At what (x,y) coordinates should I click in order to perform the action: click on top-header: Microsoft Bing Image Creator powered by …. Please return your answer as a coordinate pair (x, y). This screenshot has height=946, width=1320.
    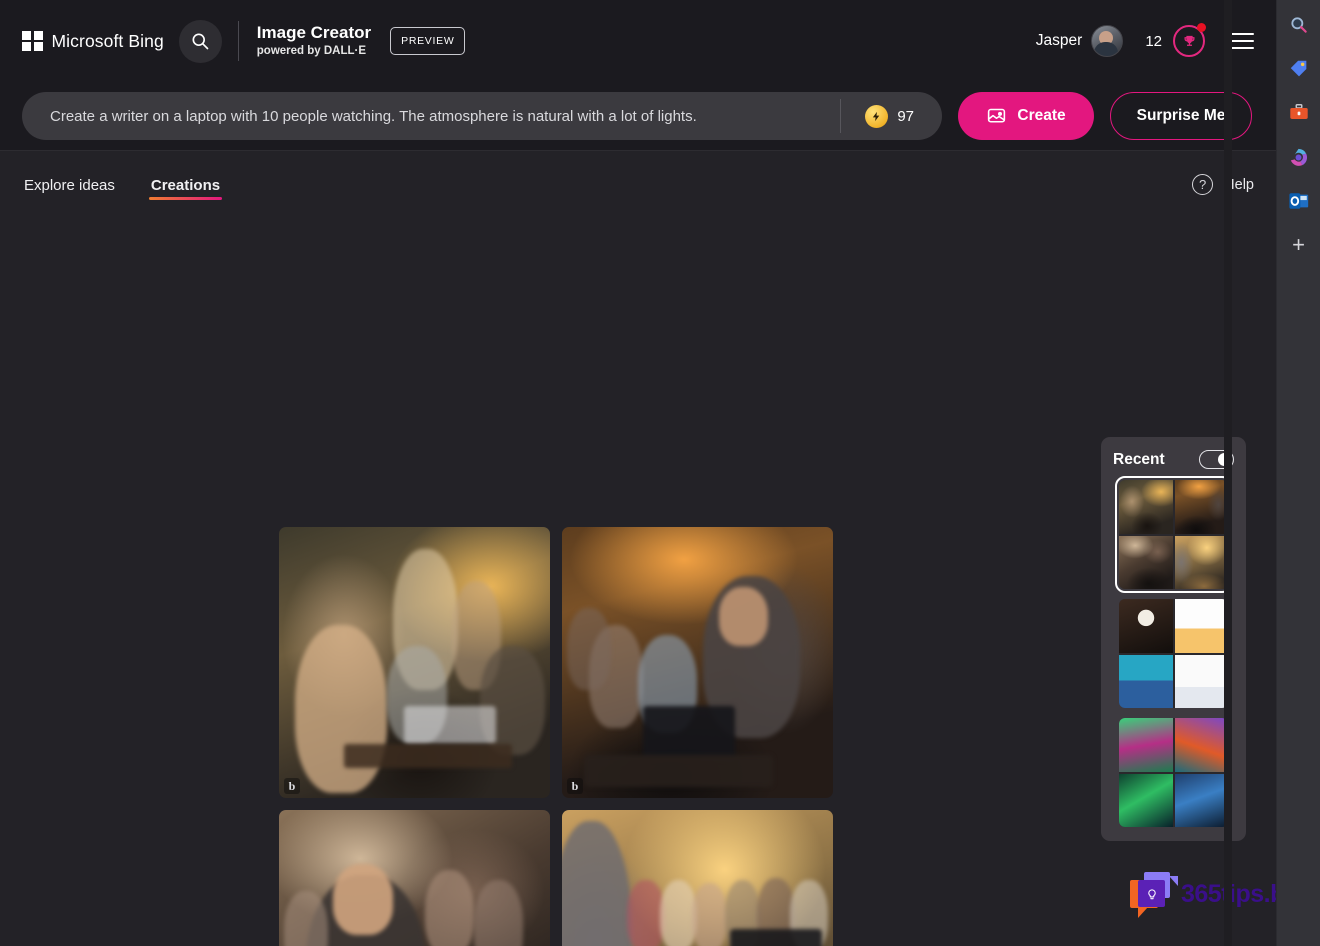
    Looking at the image, I should click on (638, 41).